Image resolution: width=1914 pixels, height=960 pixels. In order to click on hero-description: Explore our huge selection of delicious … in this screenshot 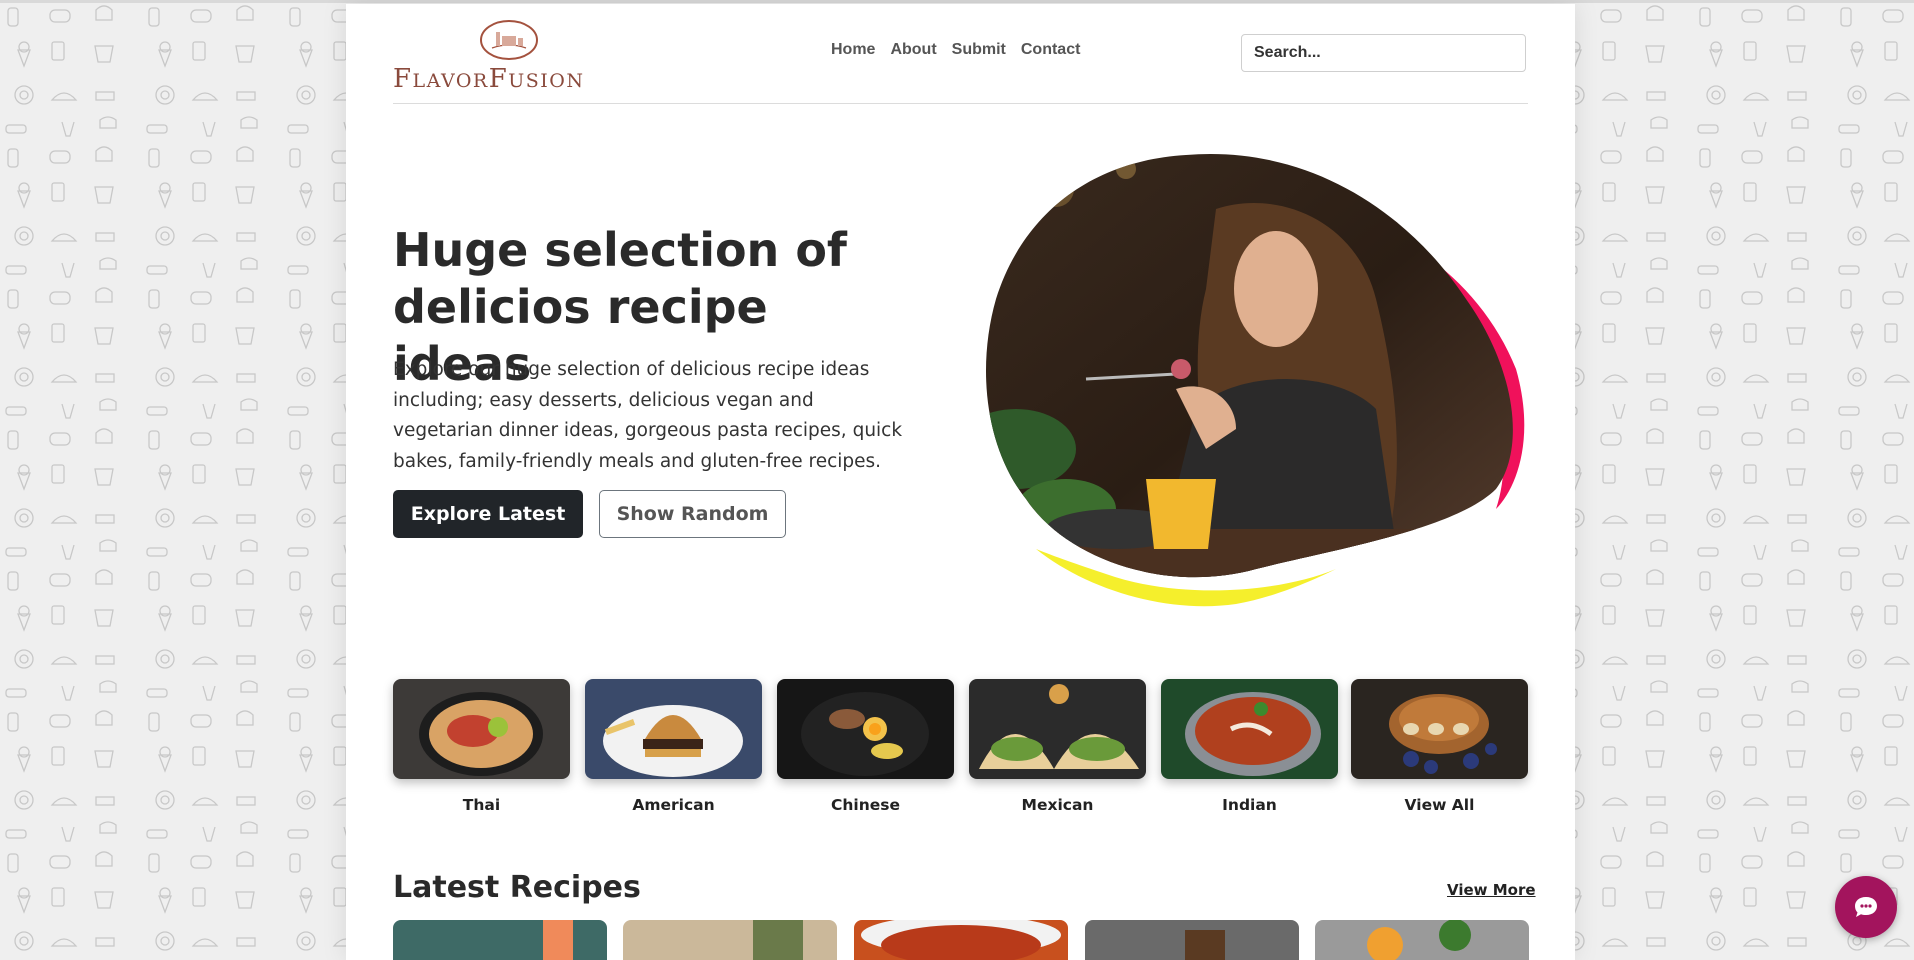, I will do `click(648, 415)`.